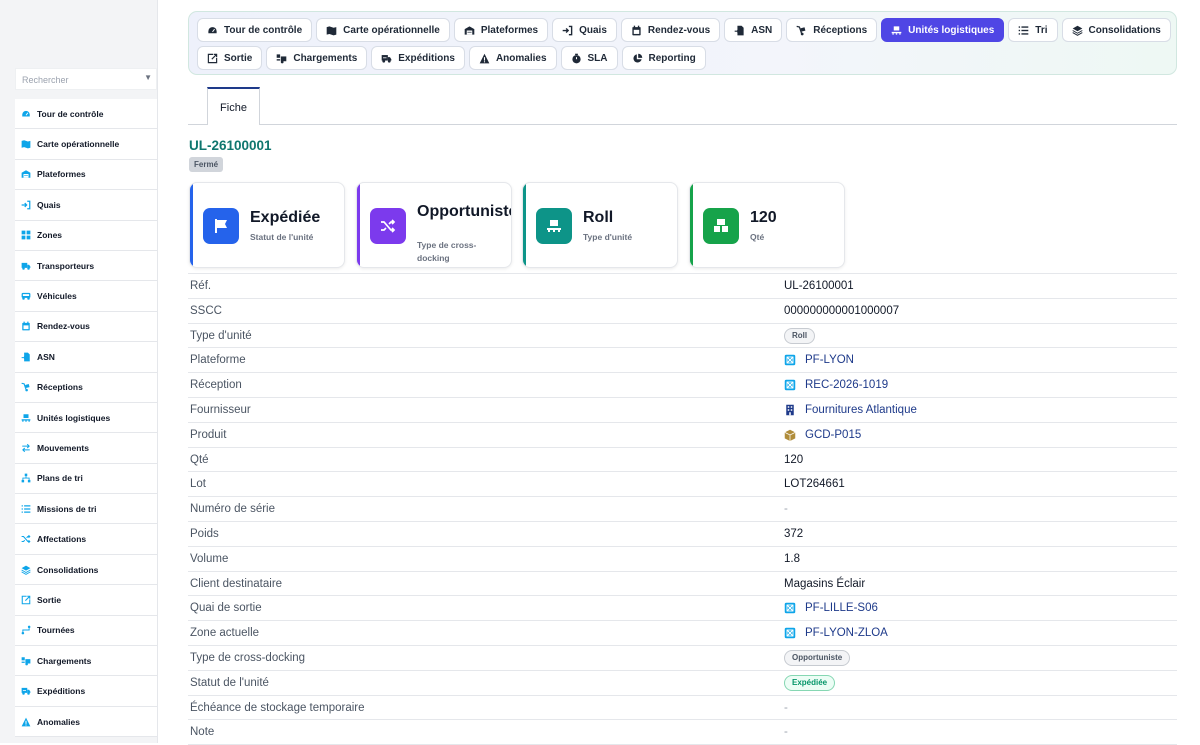 This screenshot has height=745, width=1200. What do you see at coordinates (317, 58) in the screenshot?
I see `tab-chargements: Chargements` at bounding box center [317, 58].